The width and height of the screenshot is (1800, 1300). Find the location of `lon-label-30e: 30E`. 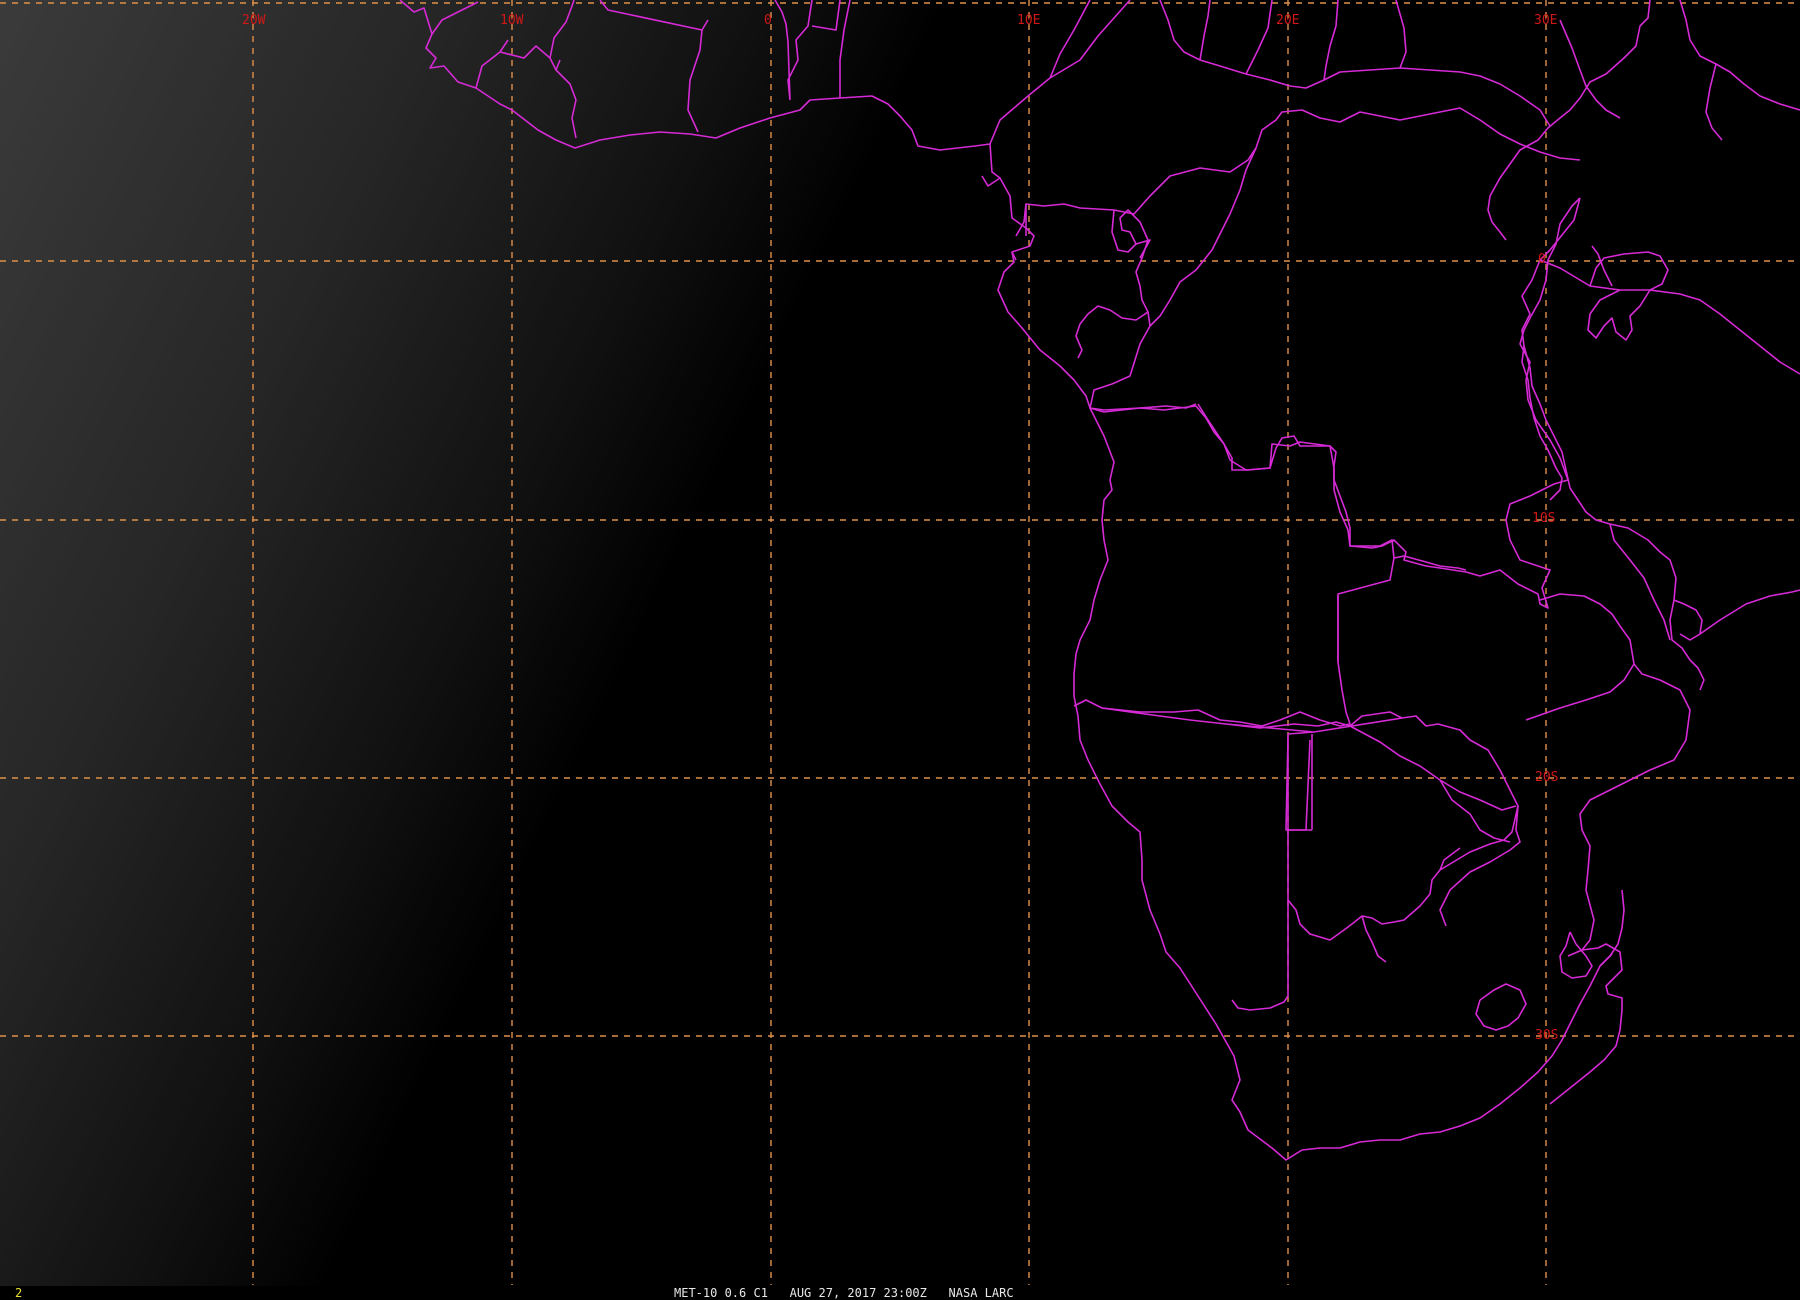

lon-label-30e: 30E is located at coordinates (1545, 20).